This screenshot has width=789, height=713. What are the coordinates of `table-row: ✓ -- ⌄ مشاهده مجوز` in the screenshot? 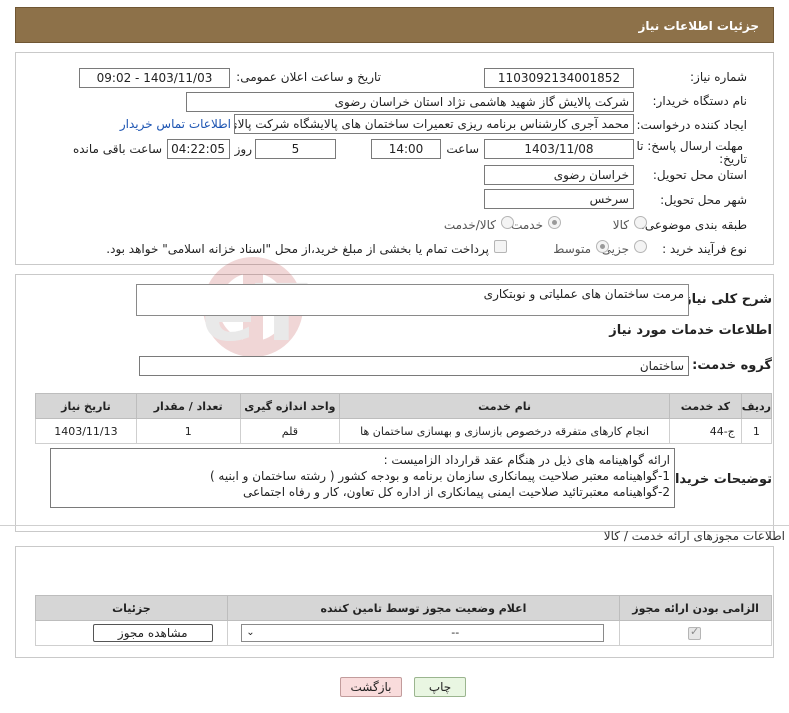 It's located at (403, 633).